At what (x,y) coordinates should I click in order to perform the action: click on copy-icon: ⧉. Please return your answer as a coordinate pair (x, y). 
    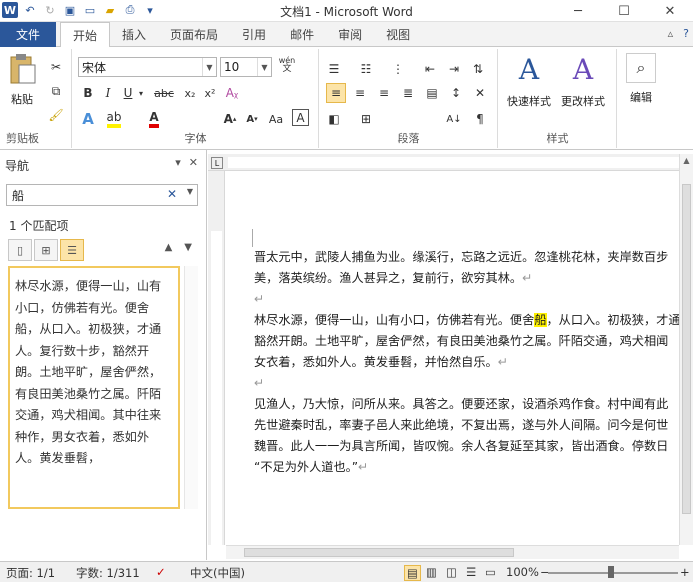
    Looking at the image, I should click on (56, 91).